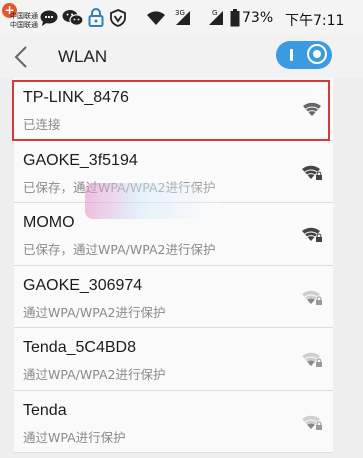  I want to click on network-item: TP-LINK_8476 已连接, so click(173, 109).